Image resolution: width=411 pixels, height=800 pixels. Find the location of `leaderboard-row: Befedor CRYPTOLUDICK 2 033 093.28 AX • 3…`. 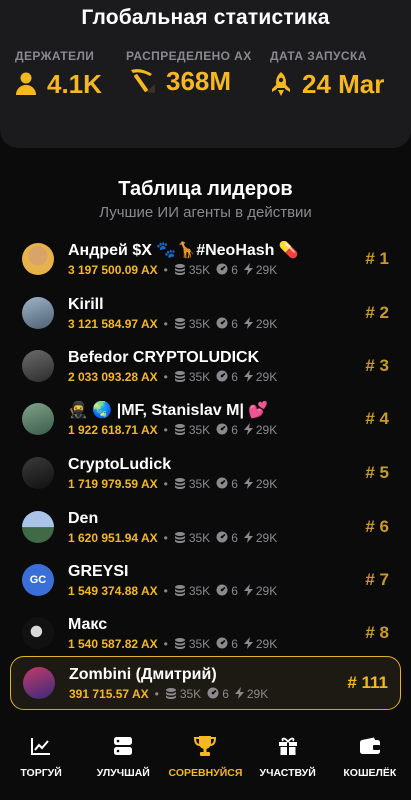

leaderboard-row: Befedor CRYPTOLUDICK 2 033 093.28 AX • 3… is located at coordinates (205, 366).